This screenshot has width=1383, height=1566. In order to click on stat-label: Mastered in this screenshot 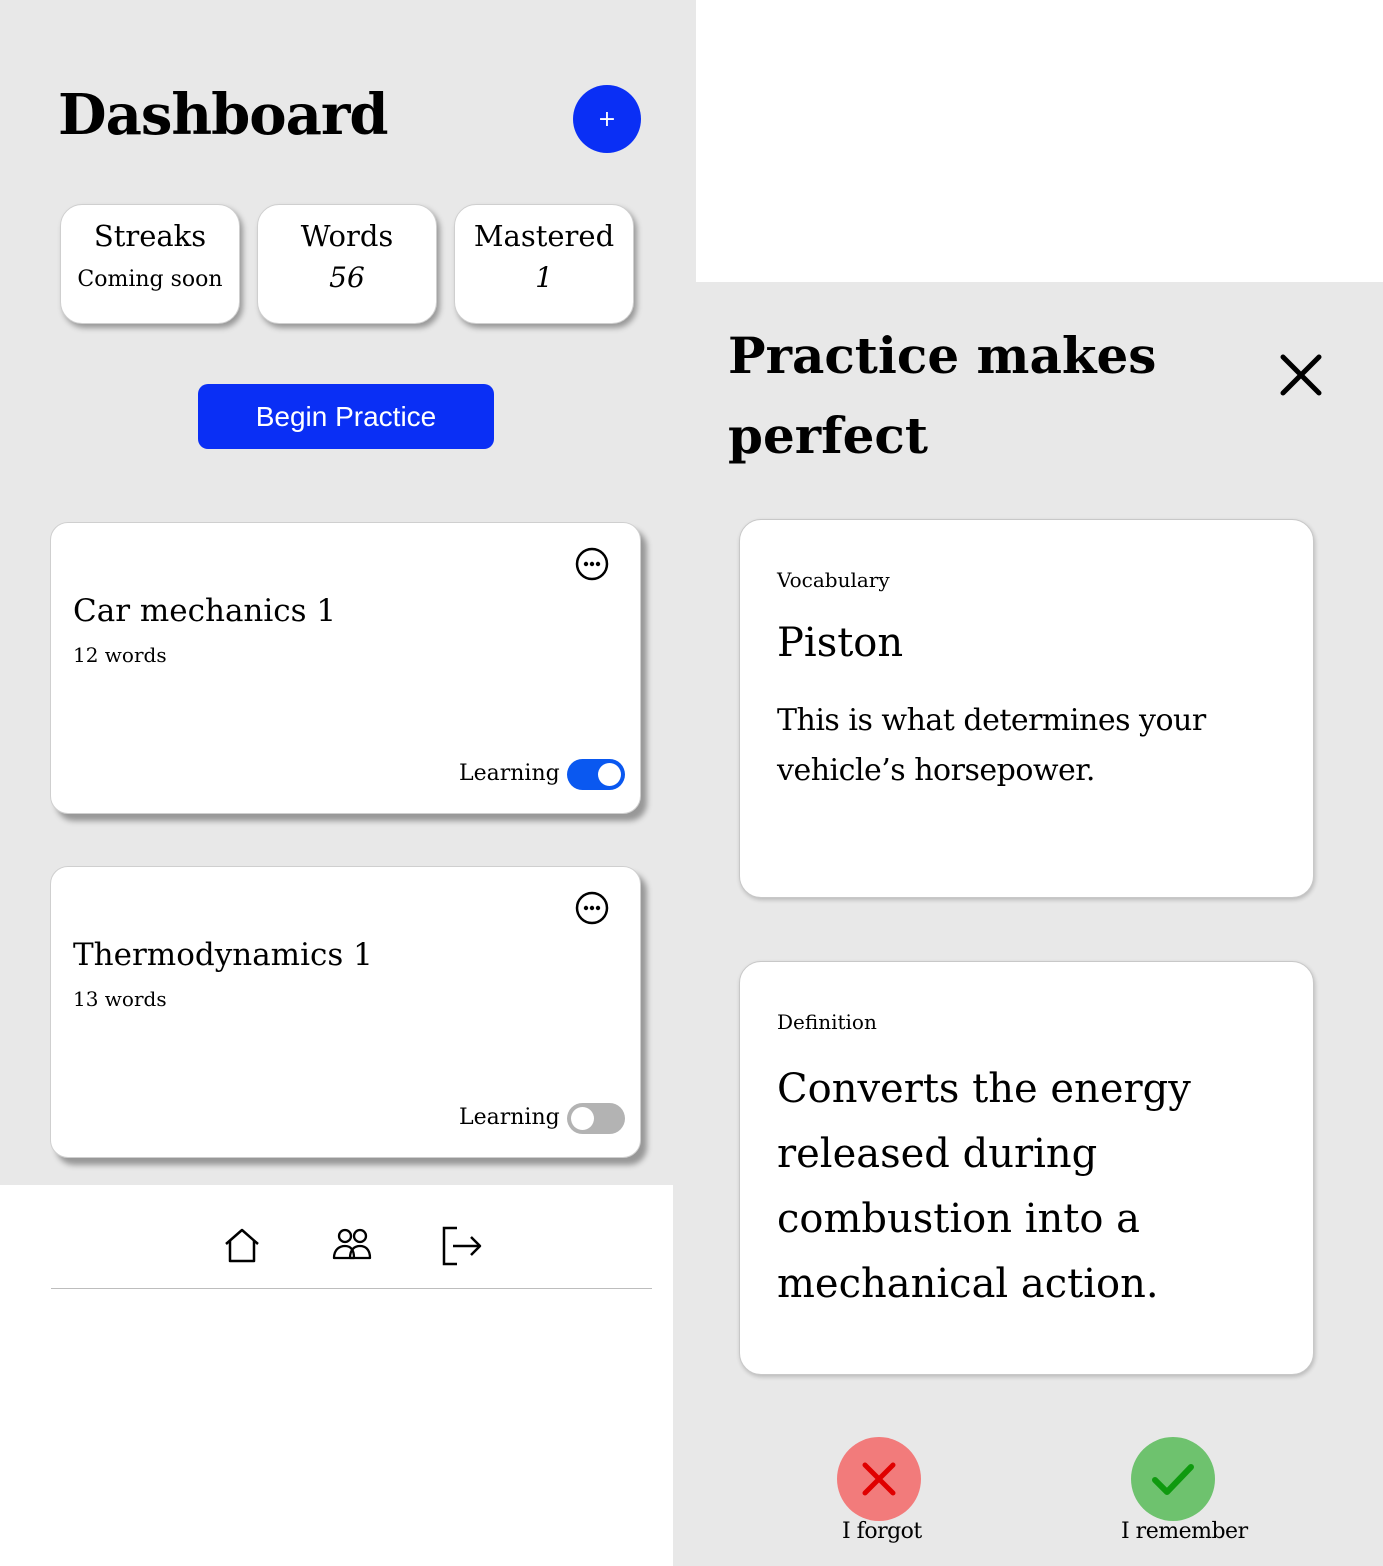, I will do `click(544, 236)`.